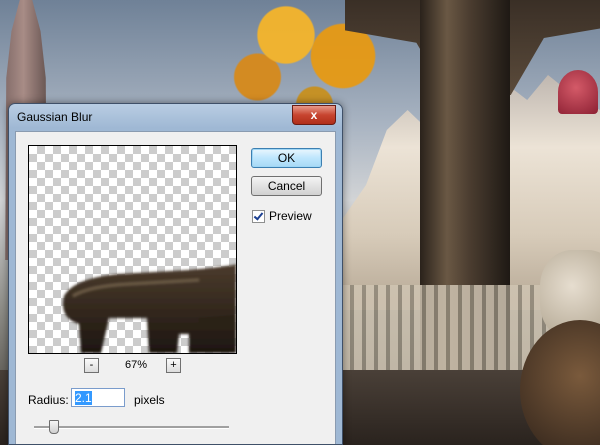  I want to click on radius-input: 2.1, so click(98, 397).